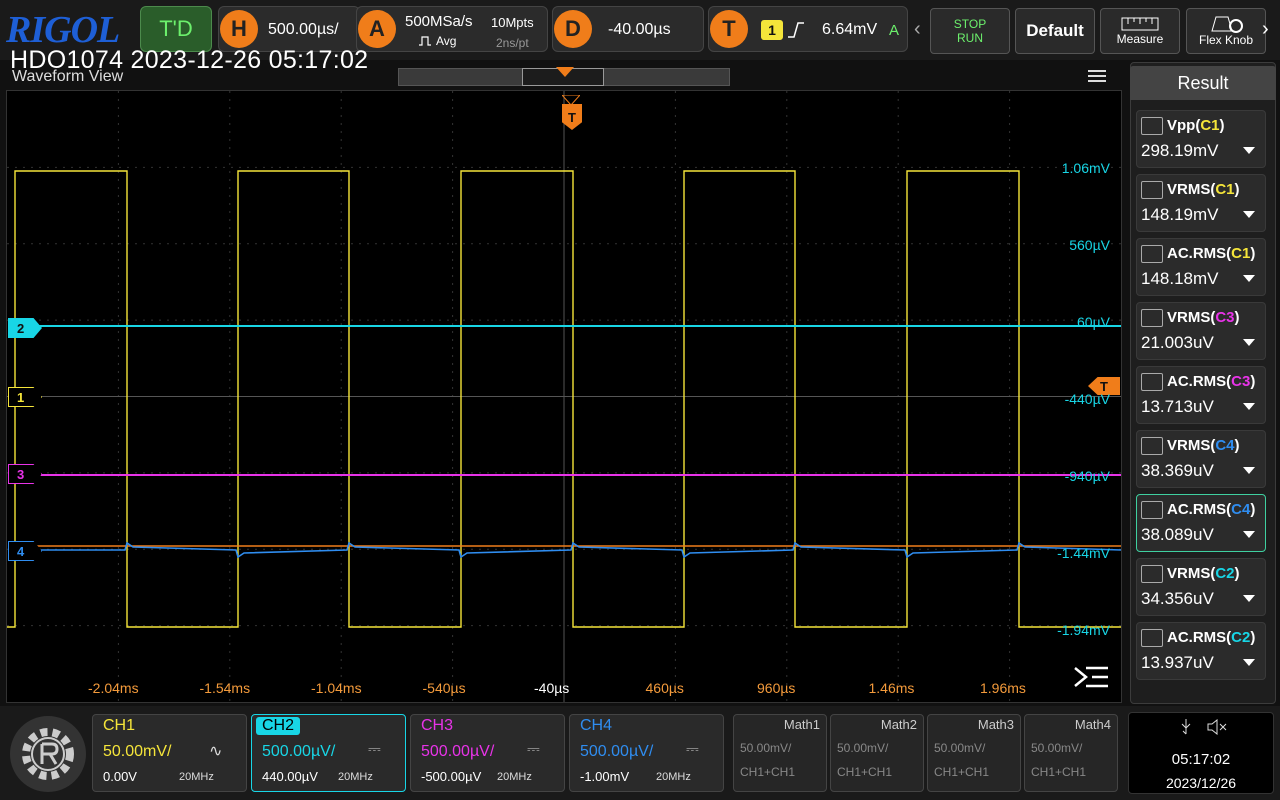 This screenshot has height=800, width=1280. Describe the element at coordinates (1055, 31) in the screenshot. I see `default-button: Default` at that location.